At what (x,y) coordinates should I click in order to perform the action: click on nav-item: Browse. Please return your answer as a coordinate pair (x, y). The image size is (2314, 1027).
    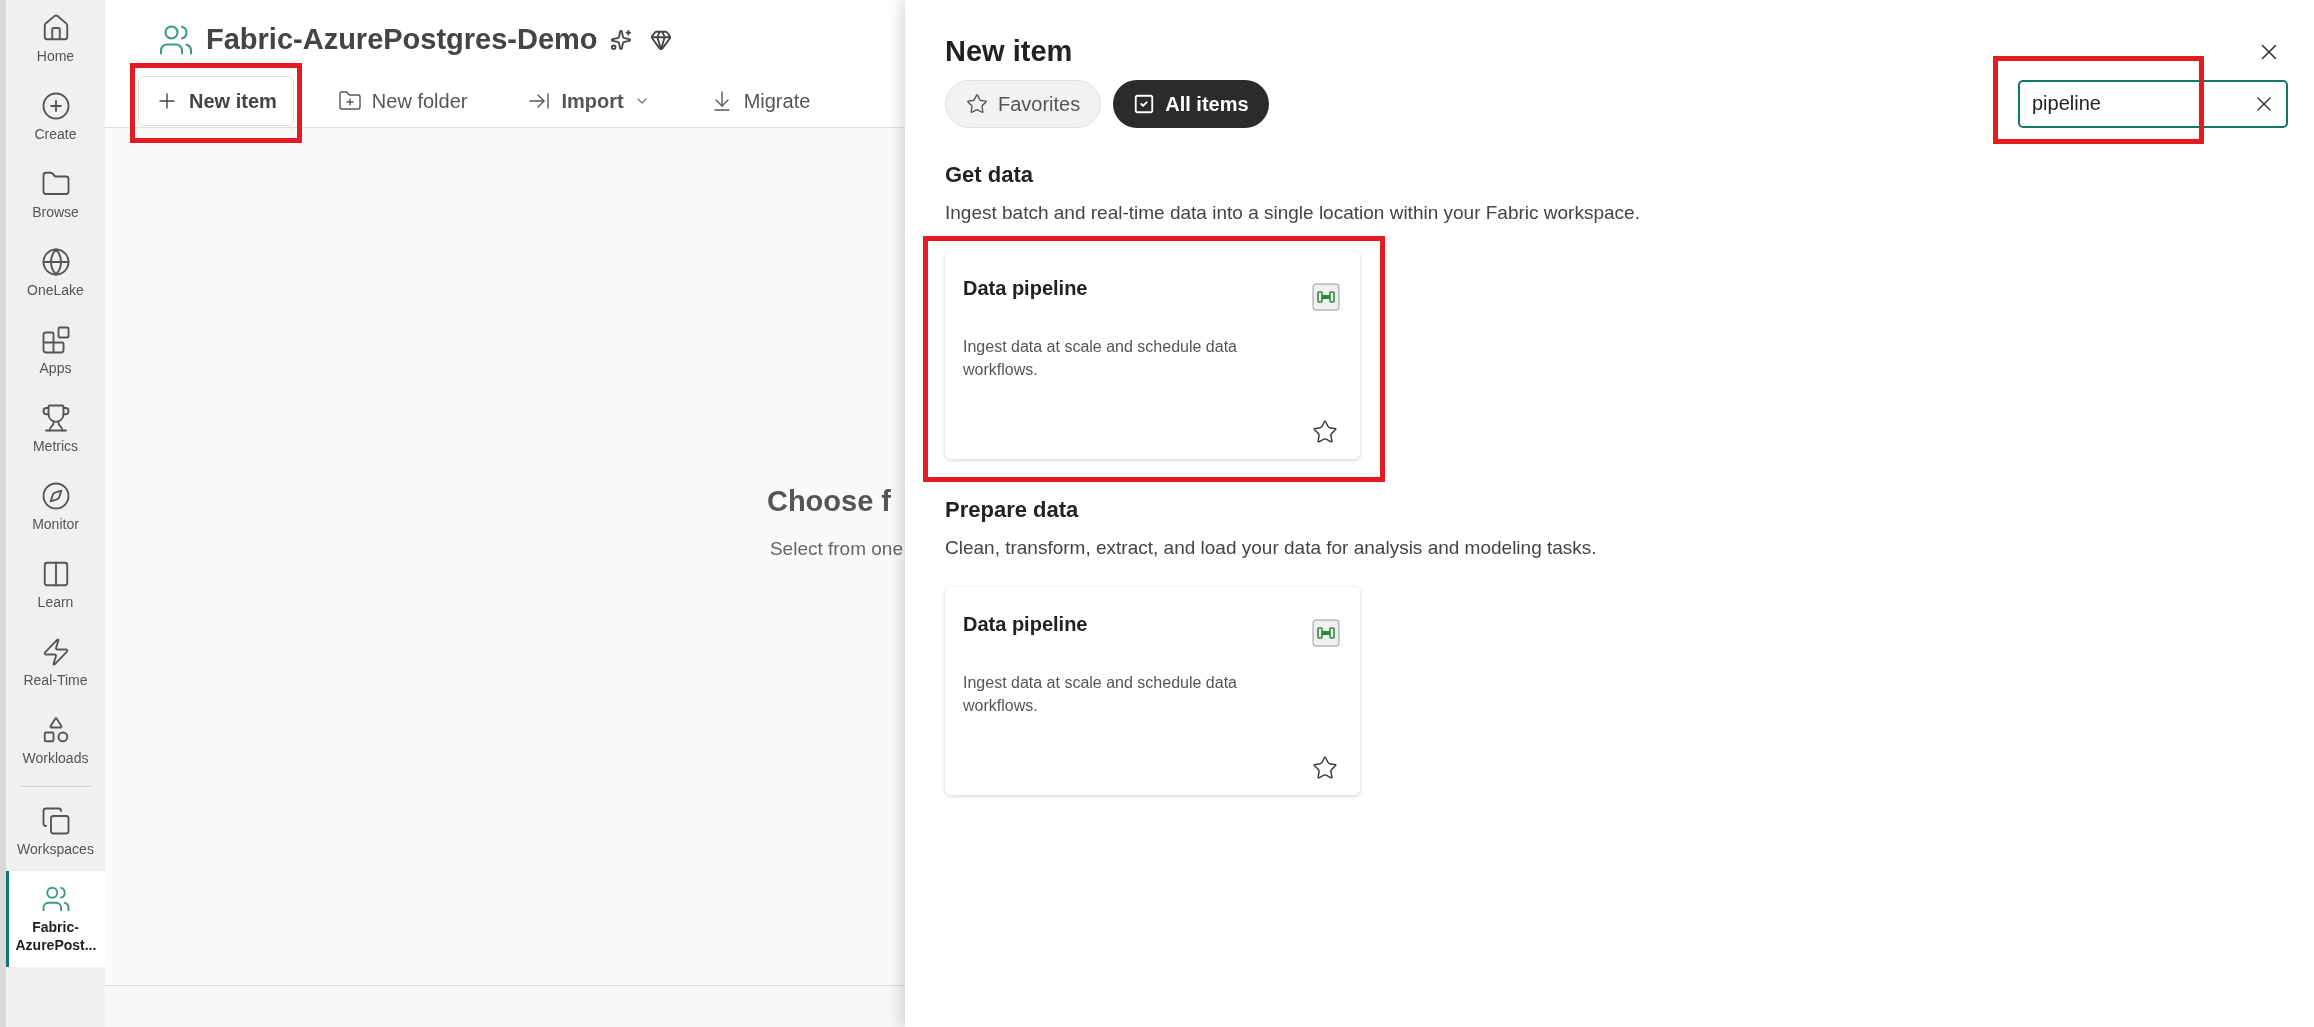
    Looking at the image, I should click on (55, 195).